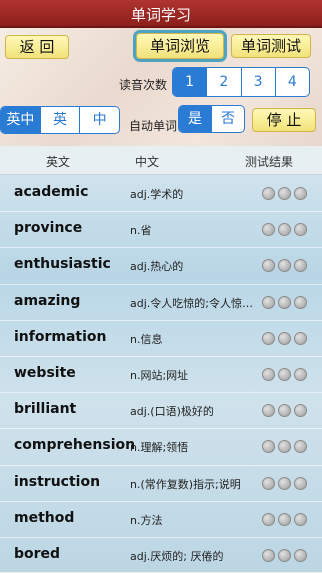  I want to click on word-chinese: n.(常作复数)指示;说明, so click(185, 484).